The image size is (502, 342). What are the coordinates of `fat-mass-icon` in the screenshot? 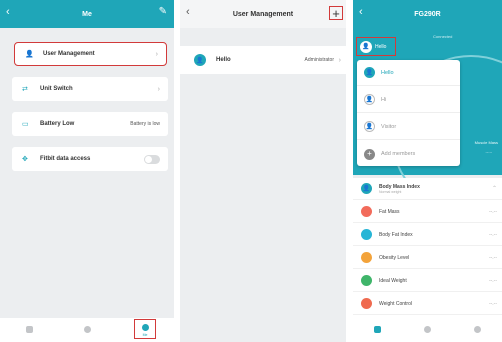 It's located at (366, 211).